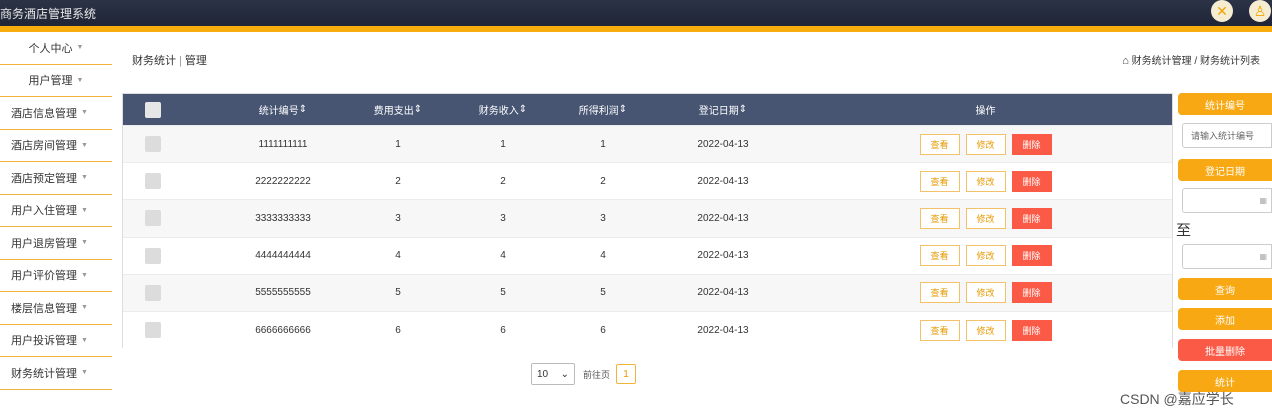 The image size is (1272, 417). What do you see at coordinates (398, 256) in the screenshot?
I see `cell-expense: 4` at bounding box center [398, 256].